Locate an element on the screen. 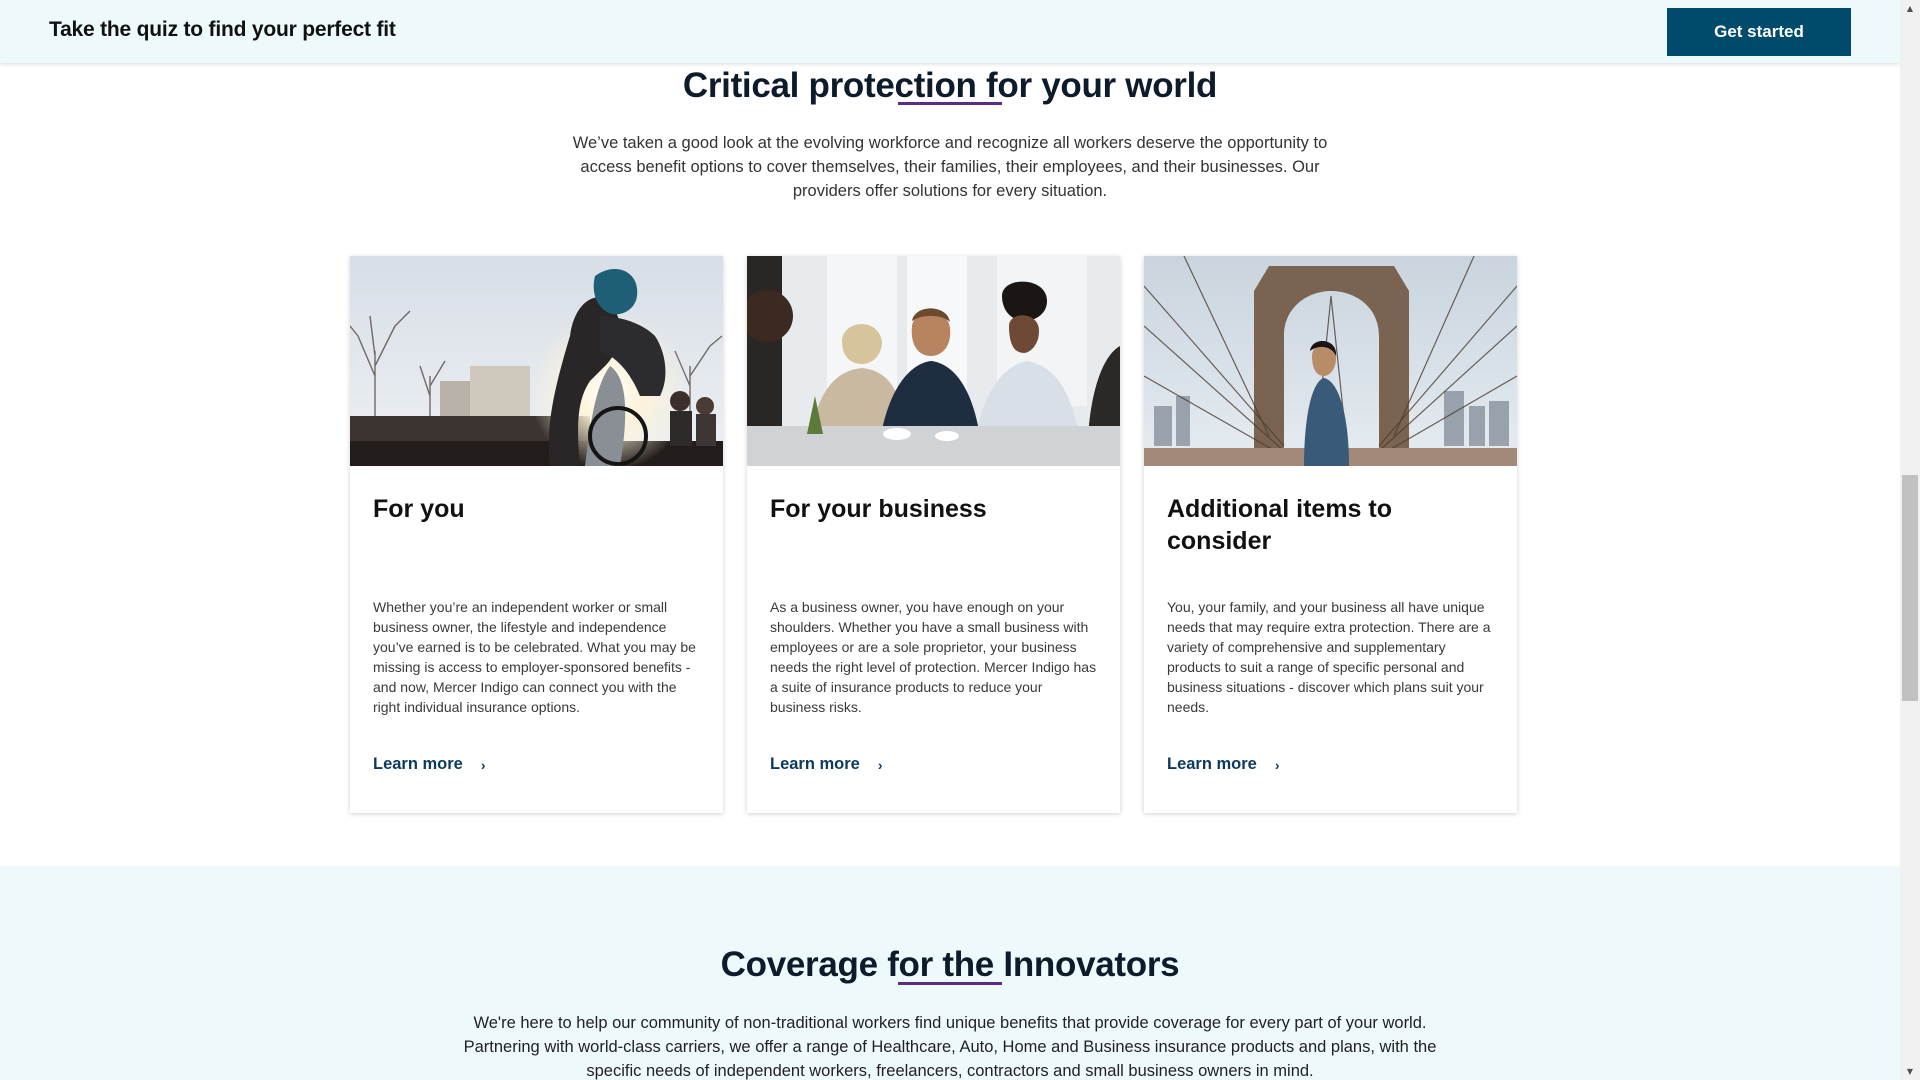 Image resolution: width=1920 pixels, height=1080 pixels. scrollbar-thumb is located at coordinates (1910, 588).